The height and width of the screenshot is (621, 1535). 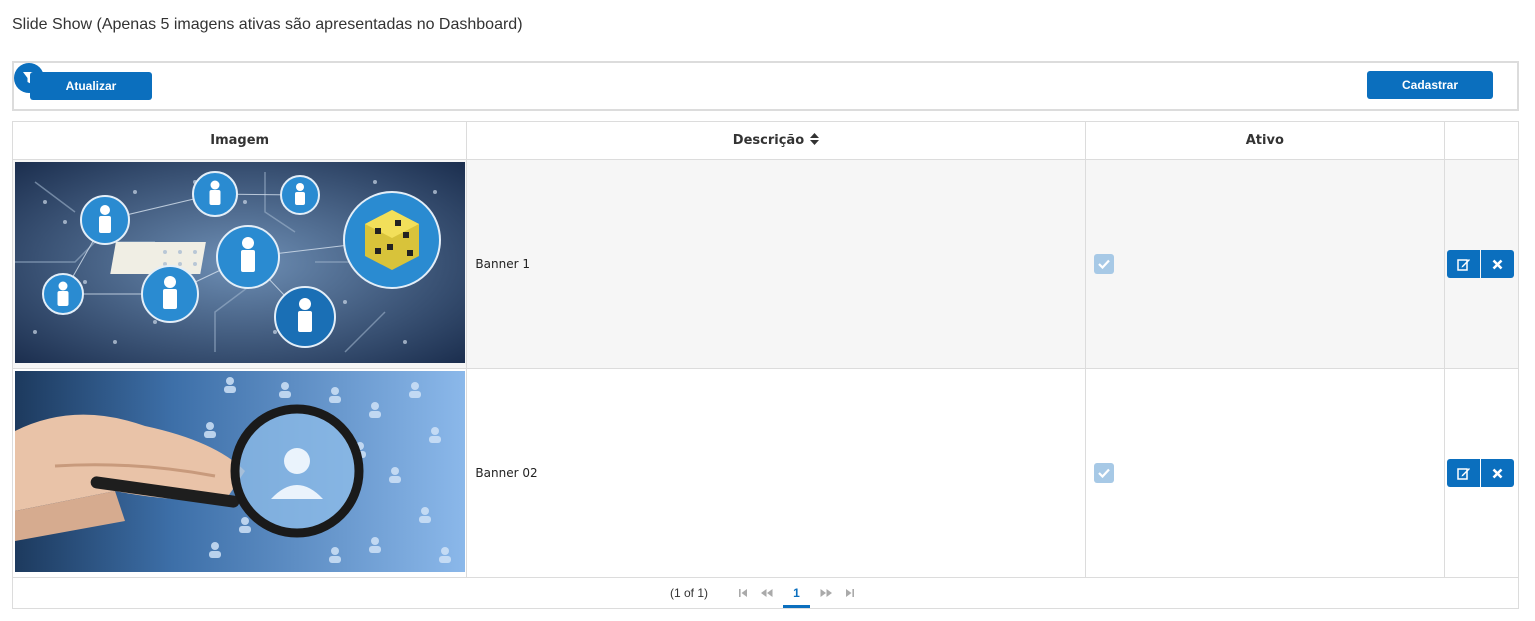 What do you see at coordinates (1430, 85) in the screenshot?
I see `register-button: Cadastrar` at bounding box center [1430, 85].